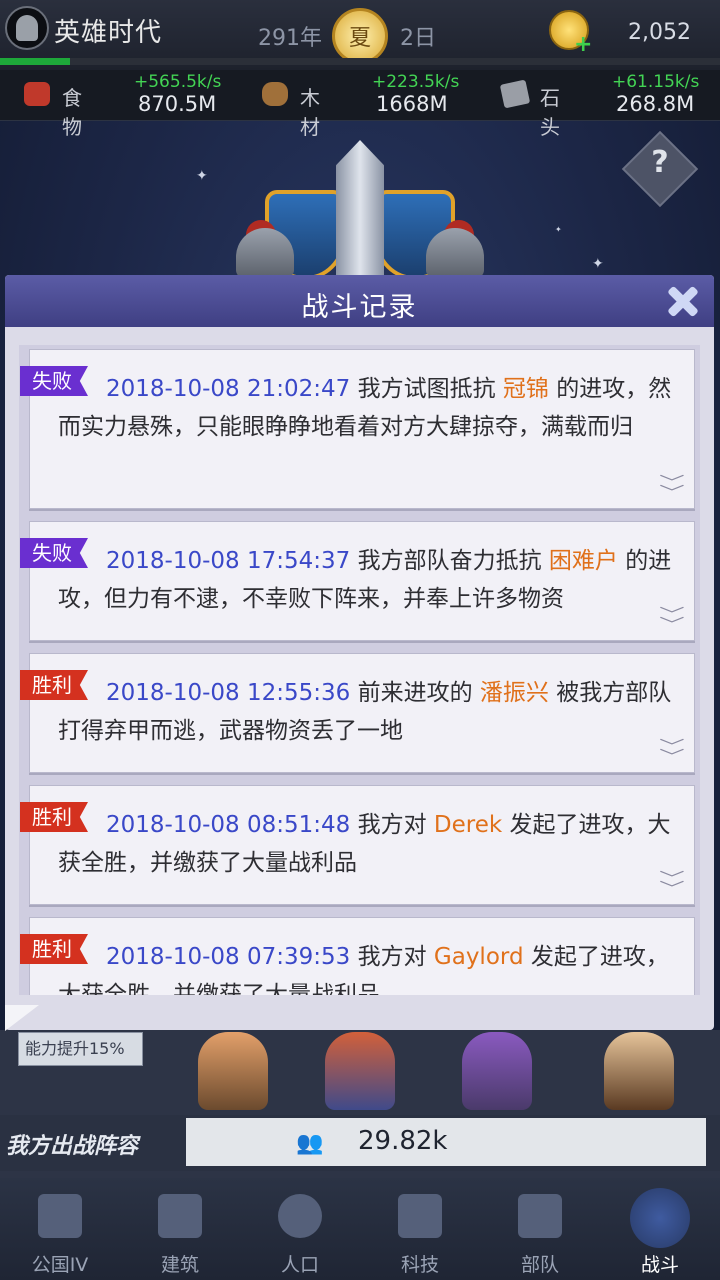  Describe the element at coordinates (72, 1146) in the screenshot. I see `lineup-label: 我方出战阵容` at that location.